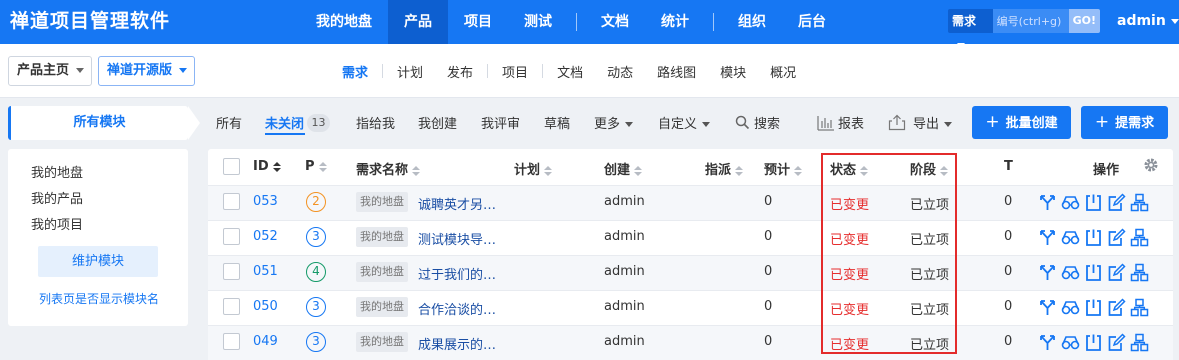 This screenshot has width=1179, height=360. What do you see at coordinates (57, 197) in the screenshot?
I see `sidebar-item-my-product: 我的产品` at bounding box center [57, 197].